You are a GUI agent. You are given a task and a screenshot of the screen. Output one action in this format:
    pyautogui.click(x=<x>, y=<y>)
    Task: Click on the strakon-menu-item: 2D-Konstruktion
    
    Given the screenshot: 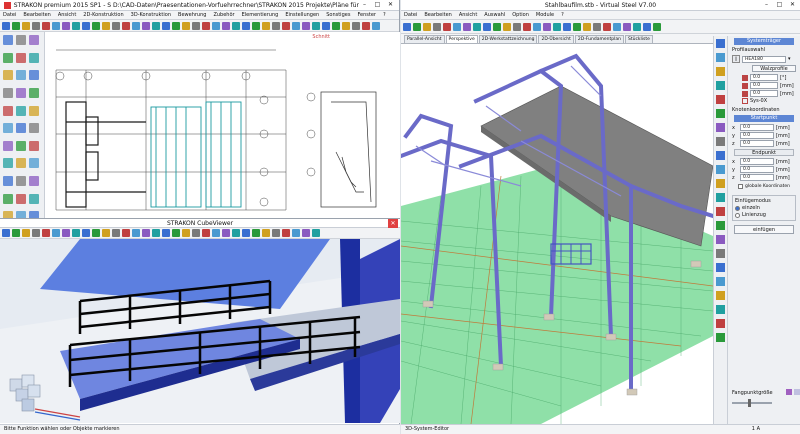 What is the action you would take?
    pyautogui.click(x=103, y=15)
    